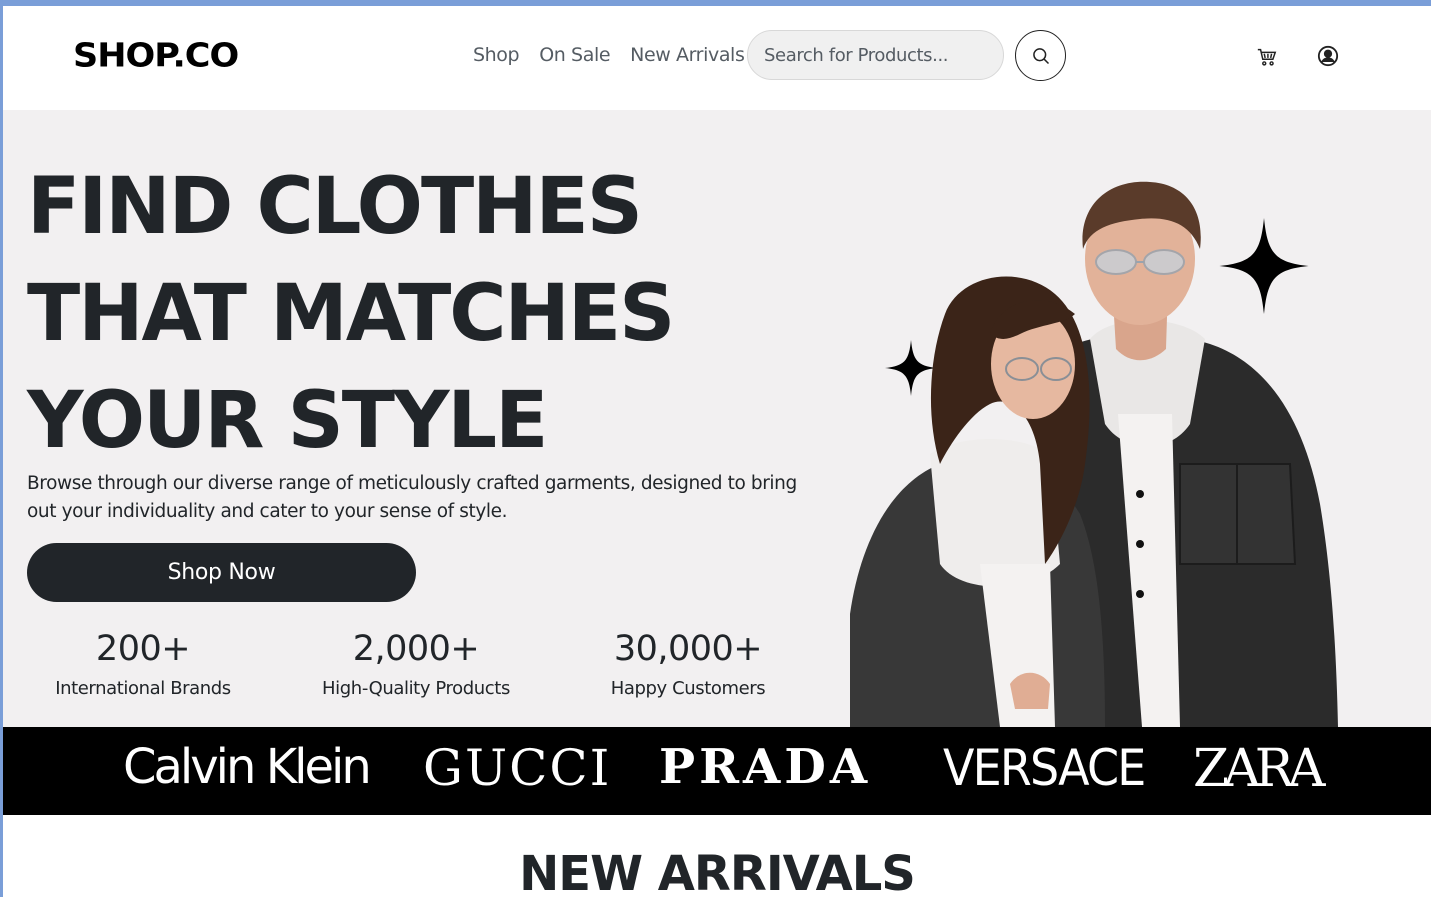  What do you see at coordinates (335, 207) in the screenshot?
I see `hero-title-line: FIND CLOTHES` at bounding box center [335, 207].